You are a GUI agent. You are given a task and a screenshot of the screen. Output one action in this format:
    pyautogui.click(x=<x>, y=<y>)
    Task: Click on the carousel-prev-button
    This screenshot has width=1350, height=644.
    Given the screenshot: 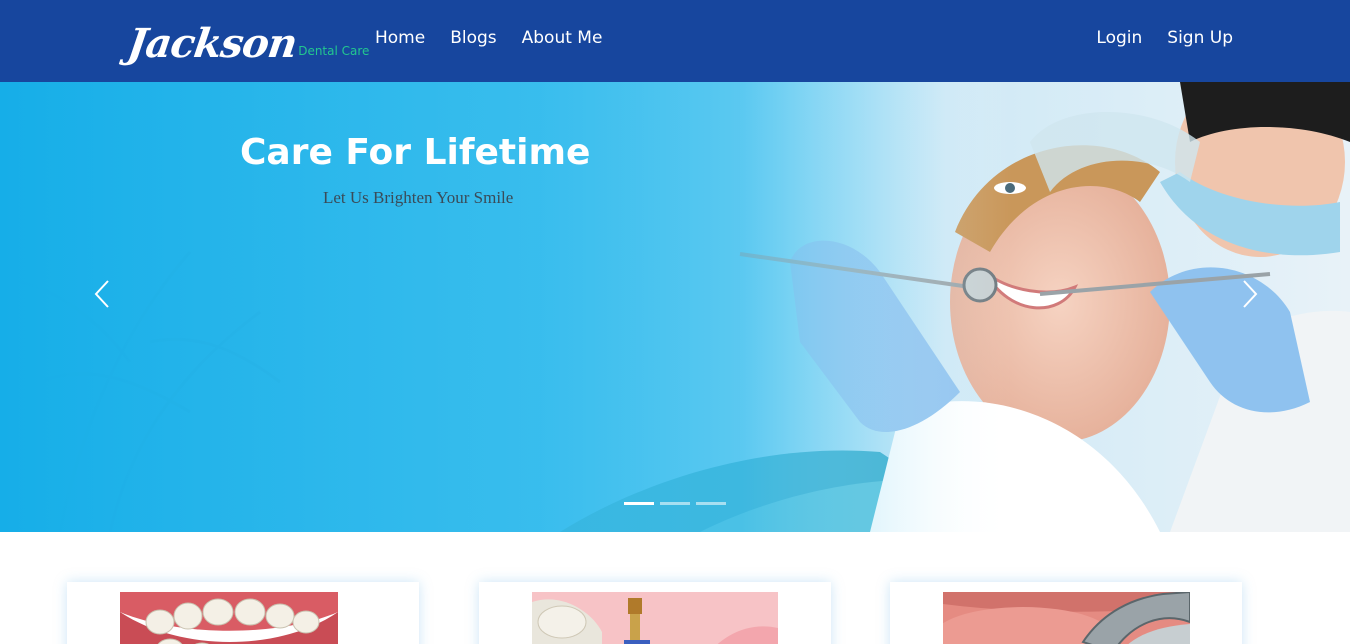 What is the action you would take?
    pyautogui.click(x=102, y=294)
    